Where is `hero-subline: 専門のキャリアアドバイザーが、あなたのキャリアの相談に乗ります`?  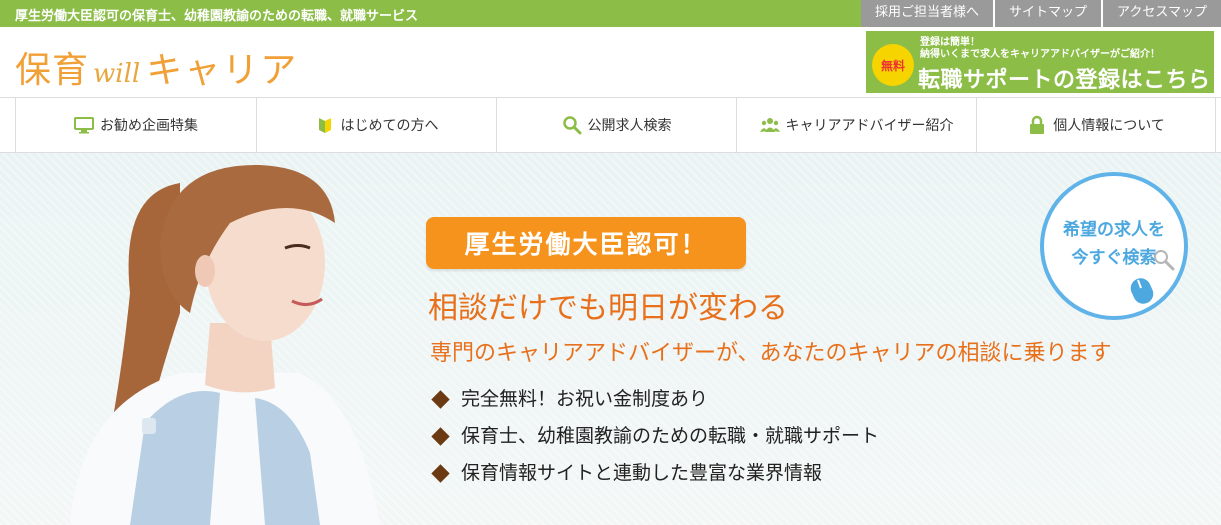
hero-subline: 専門のキャリアアドバイザーが、あなたのキャリアの相談に乗ります is located at coordinates (771, 353).